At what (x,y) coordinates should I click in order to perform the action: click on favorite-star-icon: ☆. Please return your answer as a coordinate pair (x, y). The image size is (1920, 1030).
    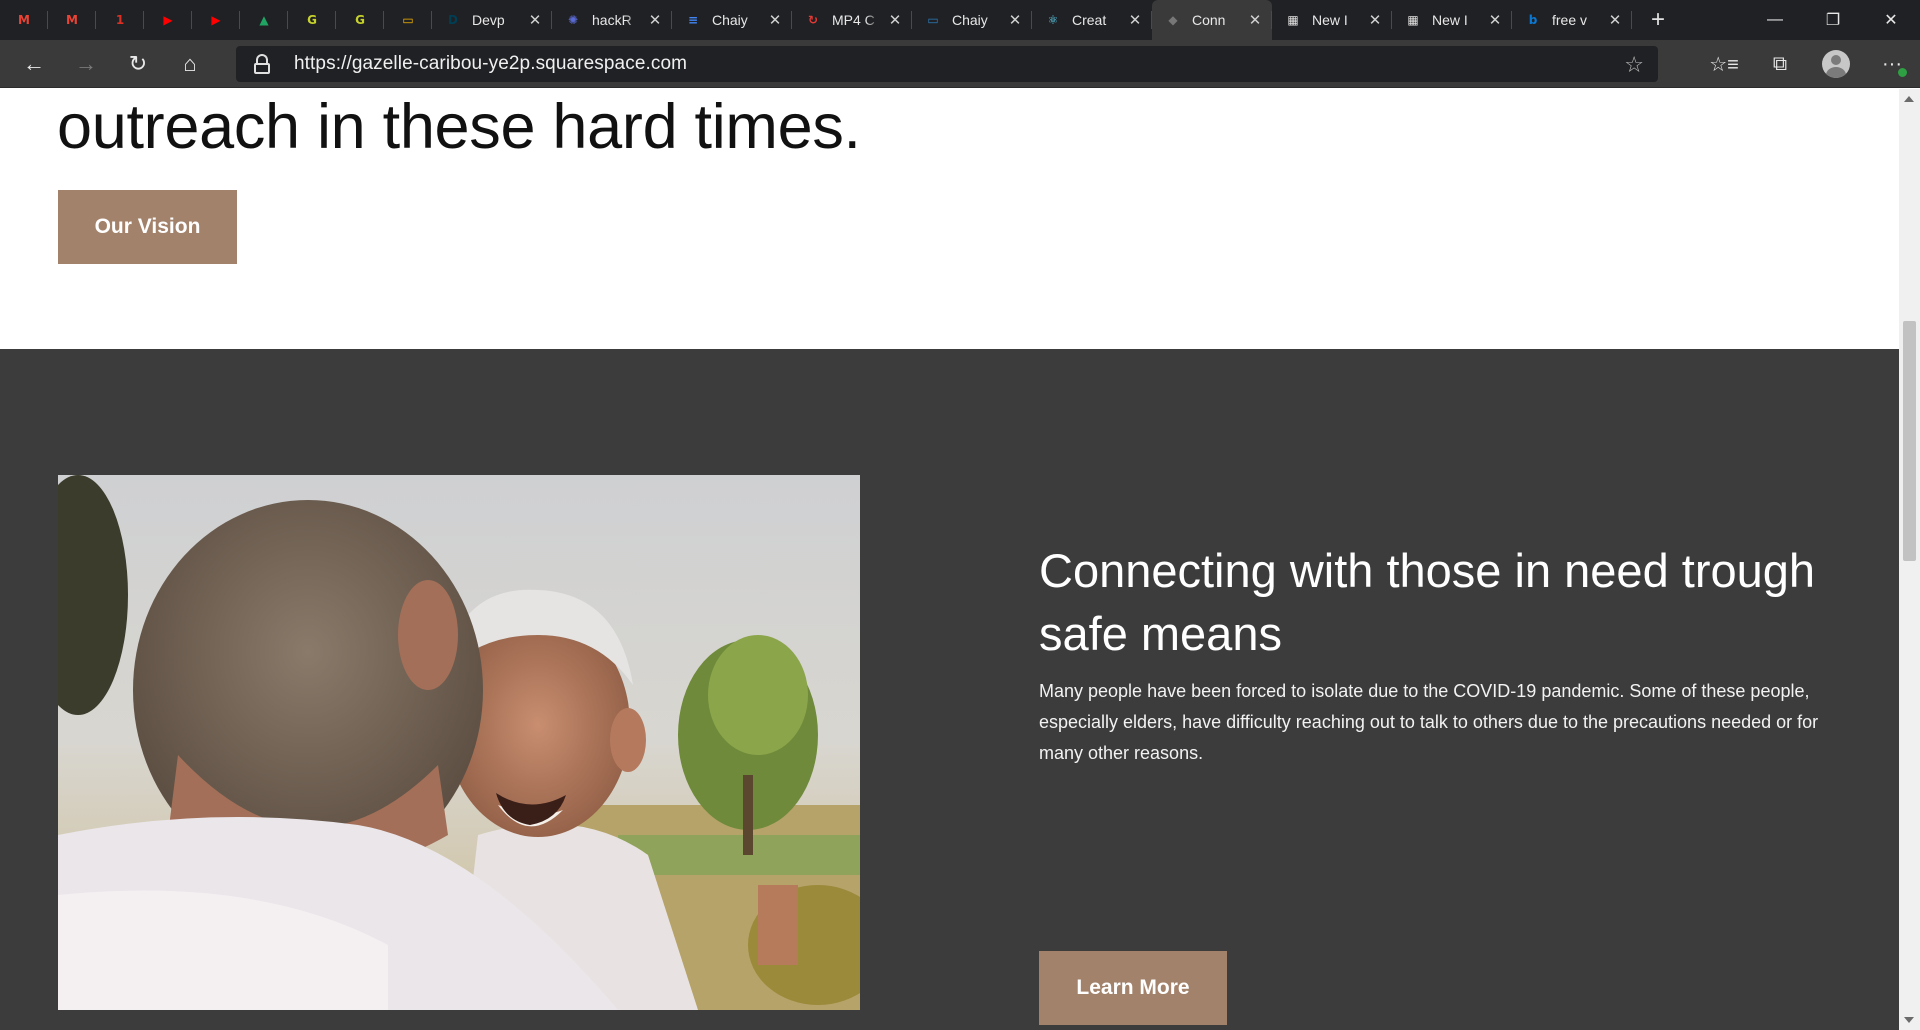
    Looking at the image, I should click on (1634, 65).